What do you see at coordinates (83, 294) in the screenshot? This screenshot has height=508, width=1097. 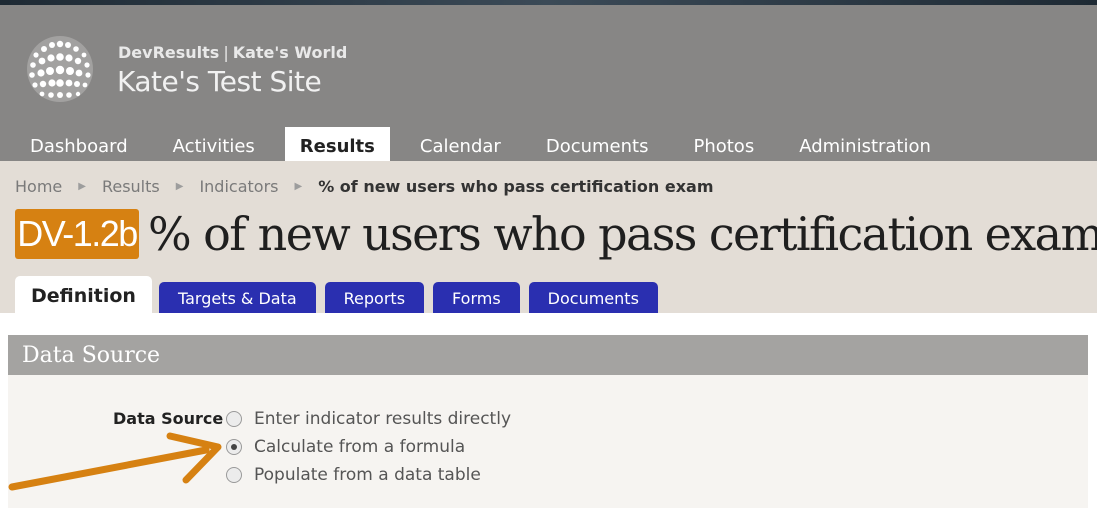 I see `tab-definition: Definition` at bounding box center [83, 294].